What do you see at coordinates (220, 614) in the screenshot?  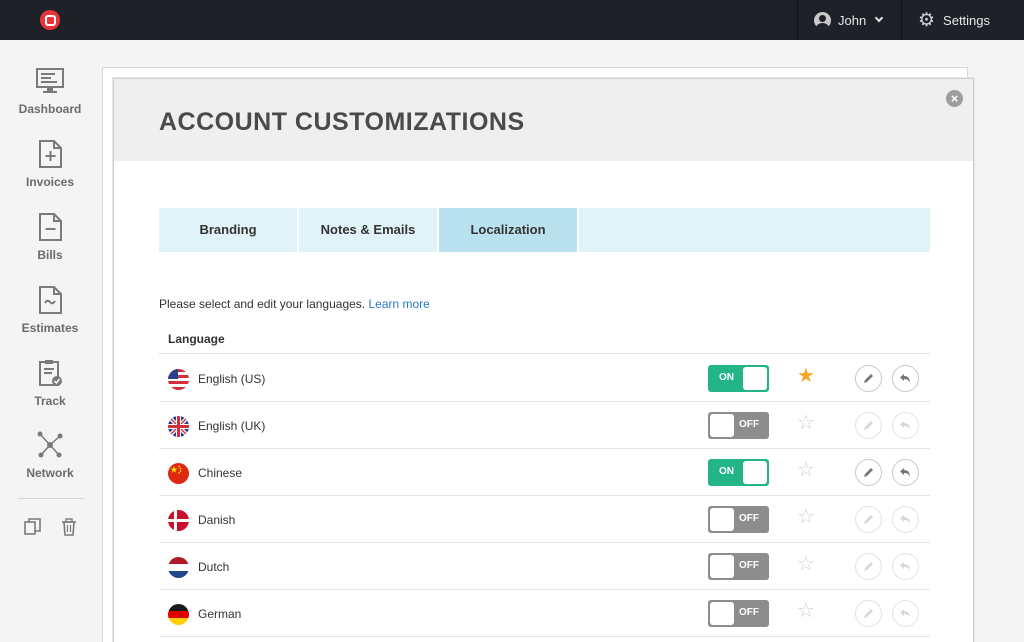 I see `language-name: German` at bounding box center [220, 614].